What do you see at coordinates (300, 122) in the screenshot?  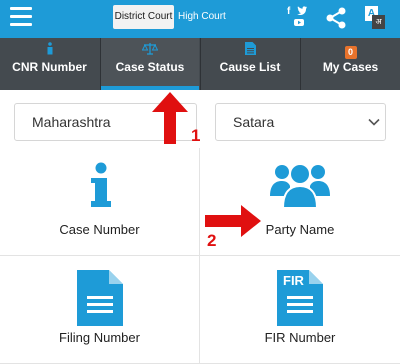 I see `district-select: Satara` at bounding box center [300, 122].